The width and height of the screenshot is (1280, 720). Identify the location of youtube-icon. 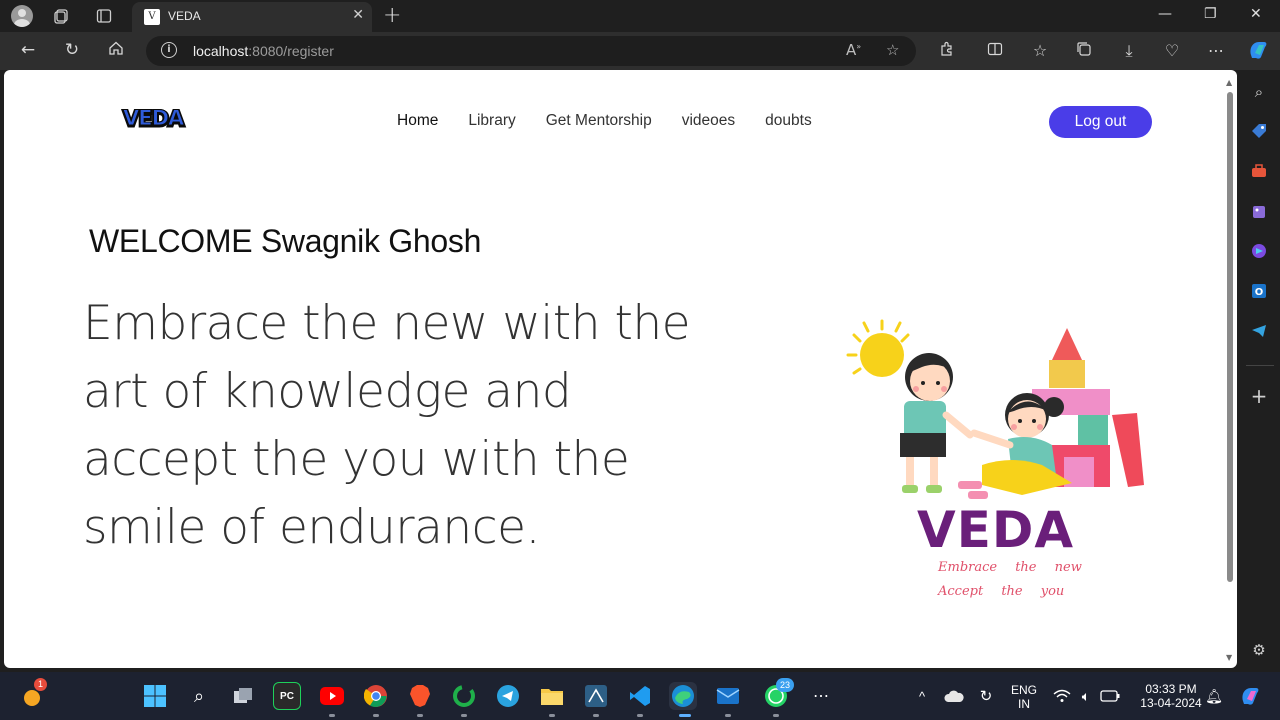
(332, 696).